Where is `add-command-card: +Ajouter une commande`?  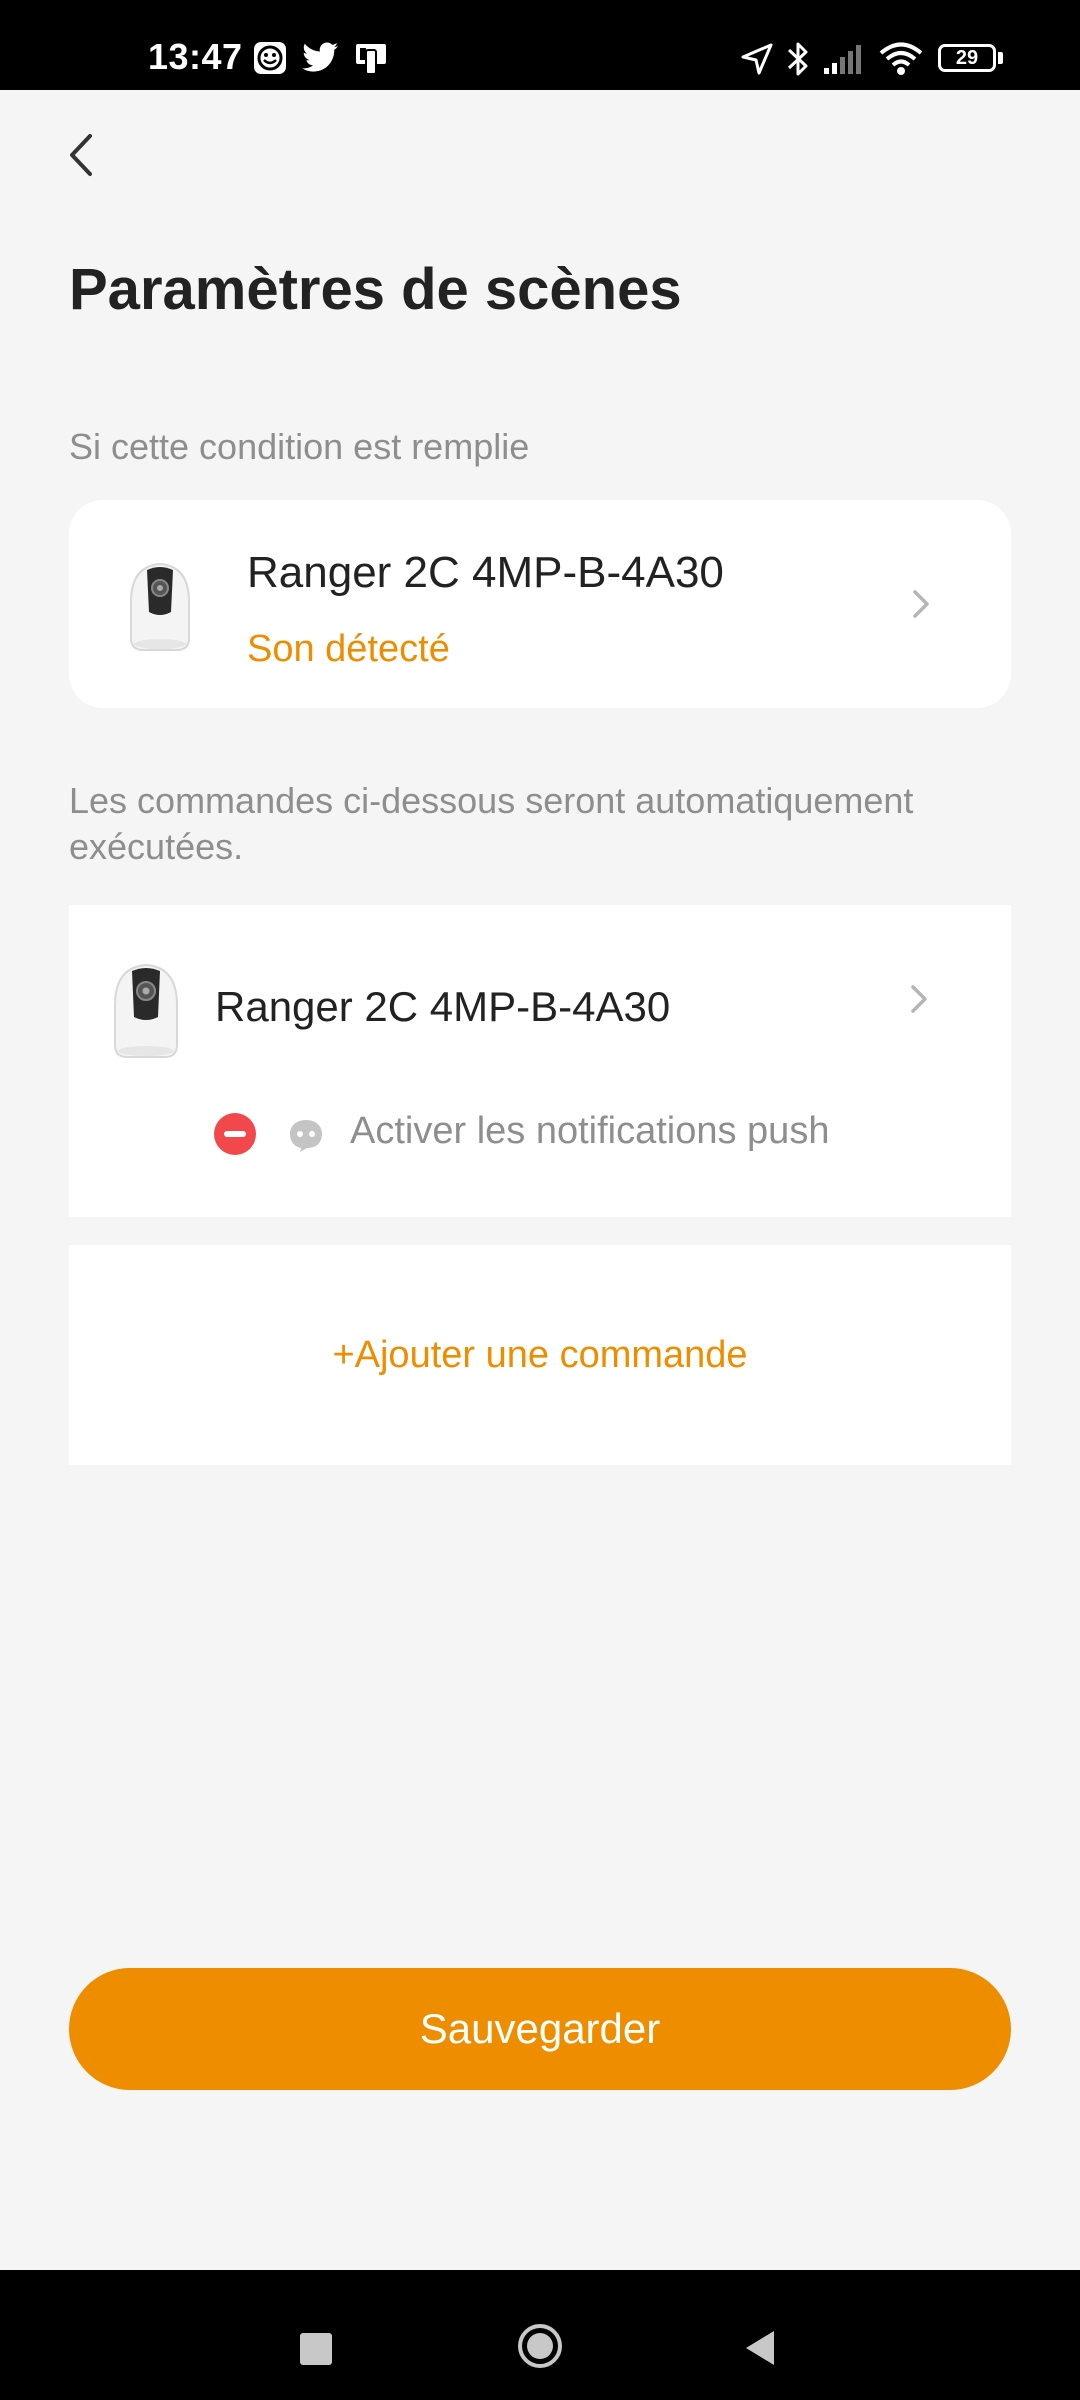
add-command-card: +Ajouter une commande is located at coordinates (540, 1355).